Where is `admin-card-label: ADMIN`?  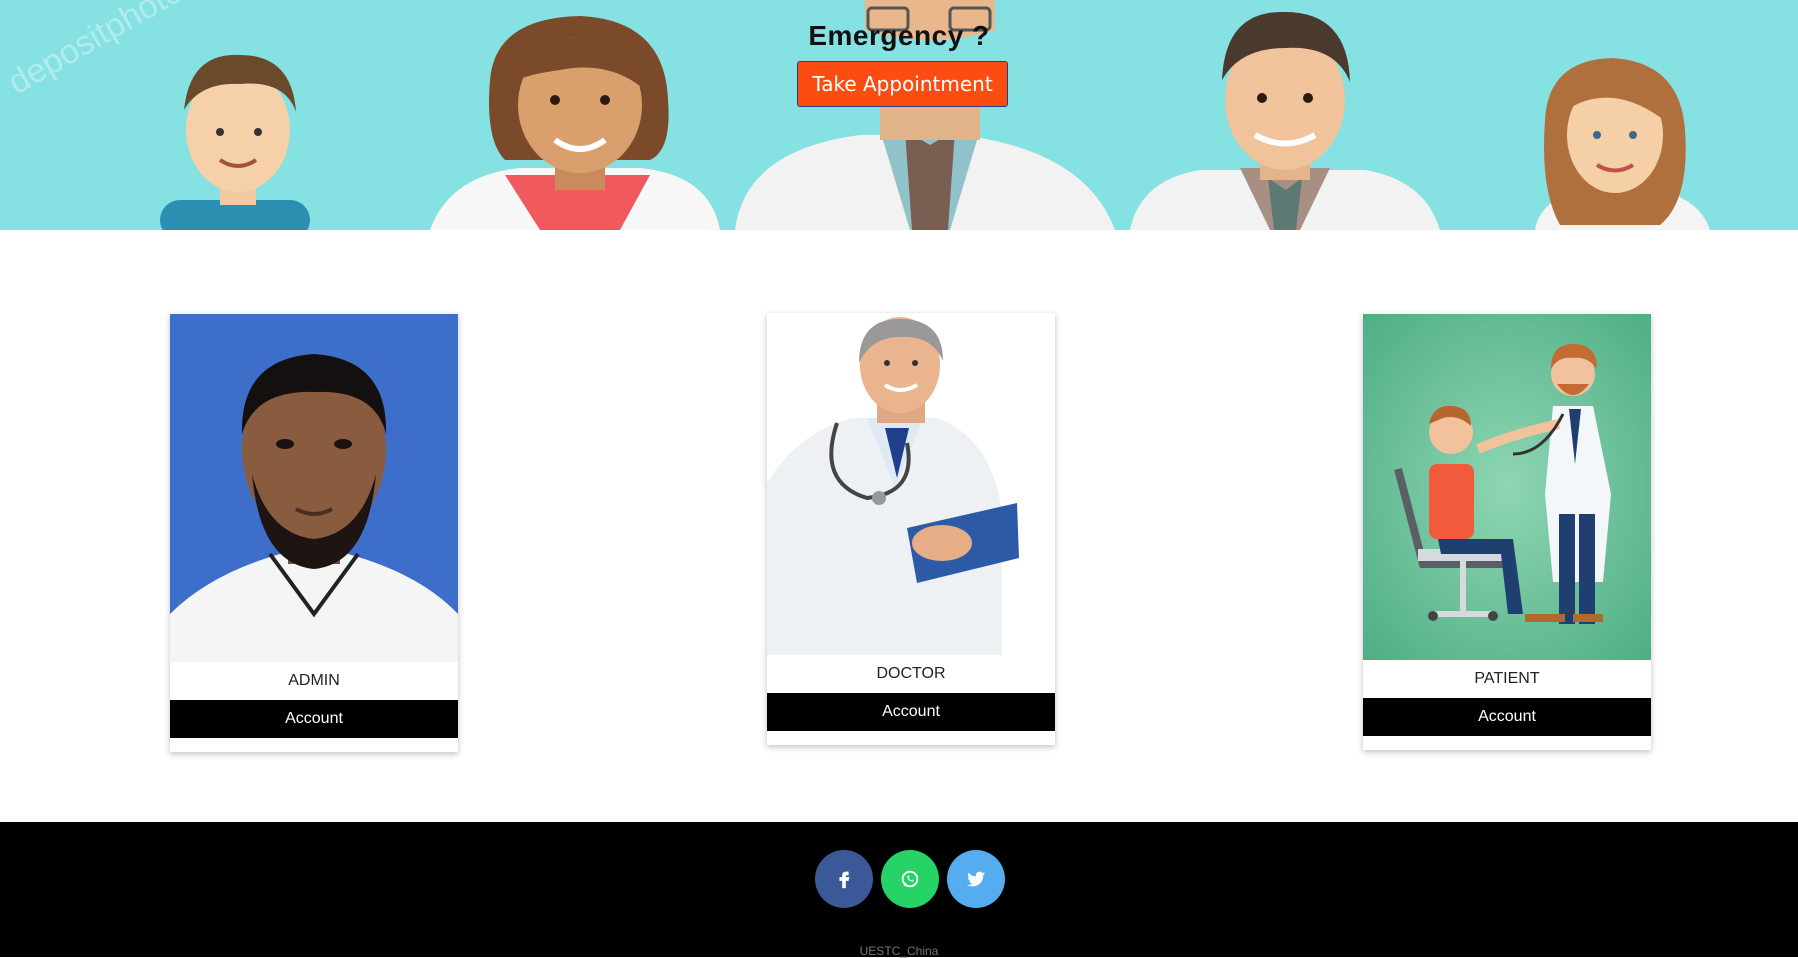 admin-card-label: ADMIN is located at coordinates (314, 680).